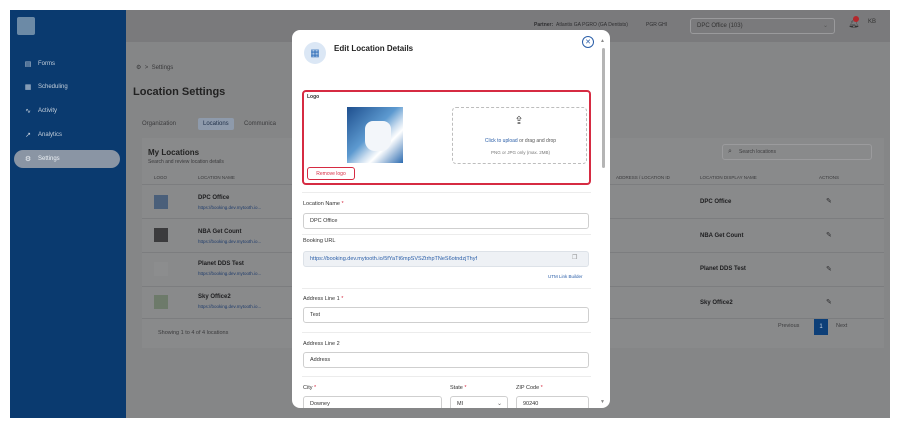 The image size is (900, 428). I want to click on address2-input: Address, so click(446, 360).